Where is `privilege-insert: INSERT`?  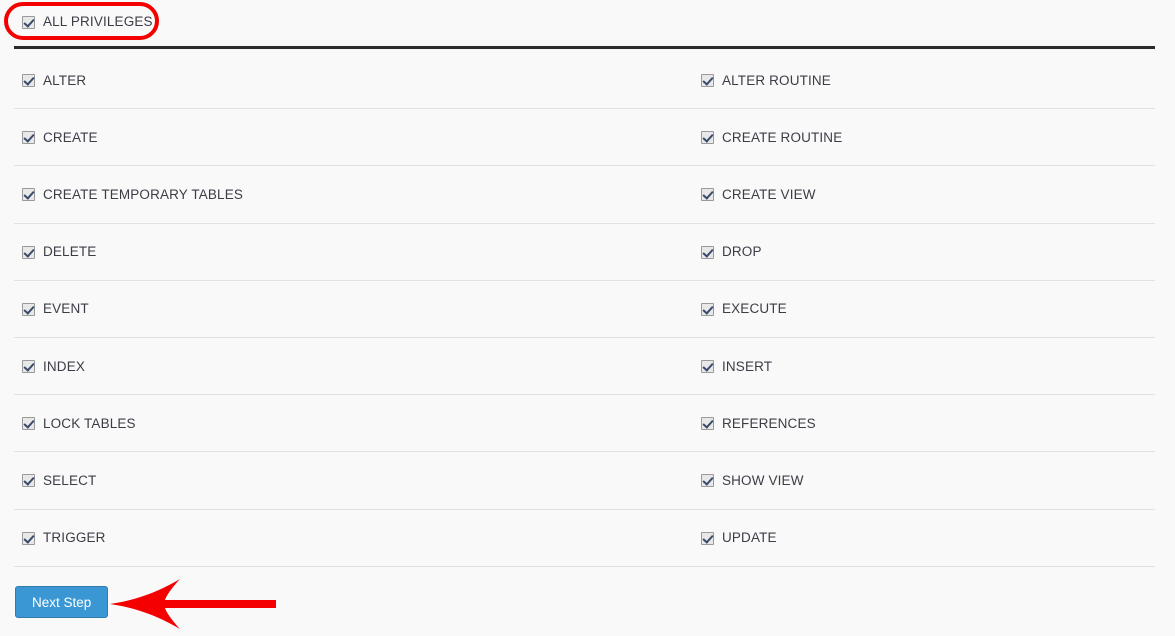
privilege-insert: INSERT is located at coordinates (736, 367).